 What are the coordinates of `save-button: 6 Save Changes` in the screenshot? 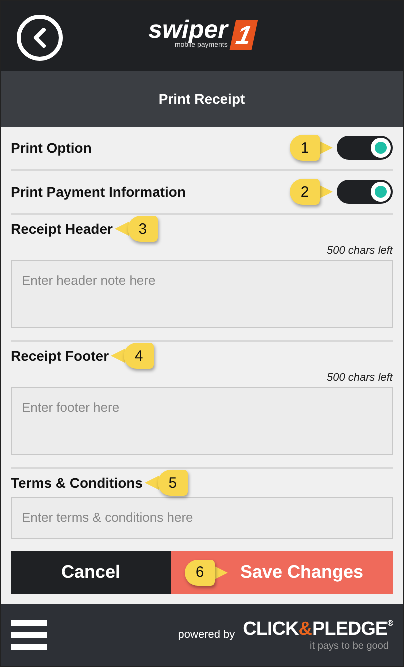 It's located at (282, 572).